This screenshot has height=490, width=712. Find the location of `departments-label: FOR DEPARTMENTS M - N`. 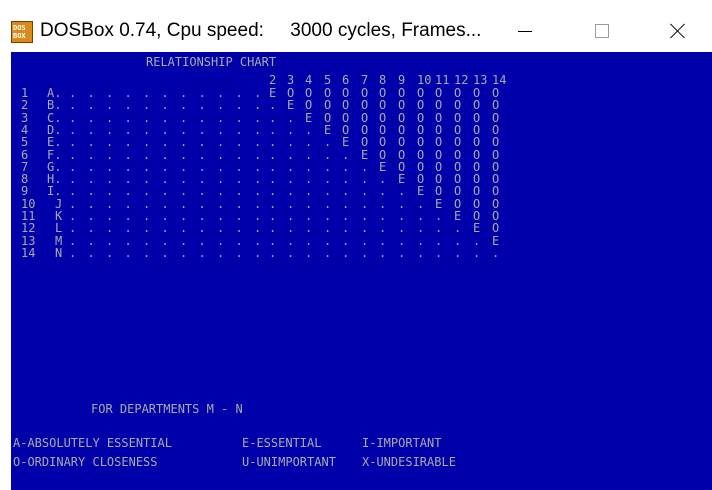

departments-label: FOR DEPARTMENTS M - N is located at coordinates (167, 409).